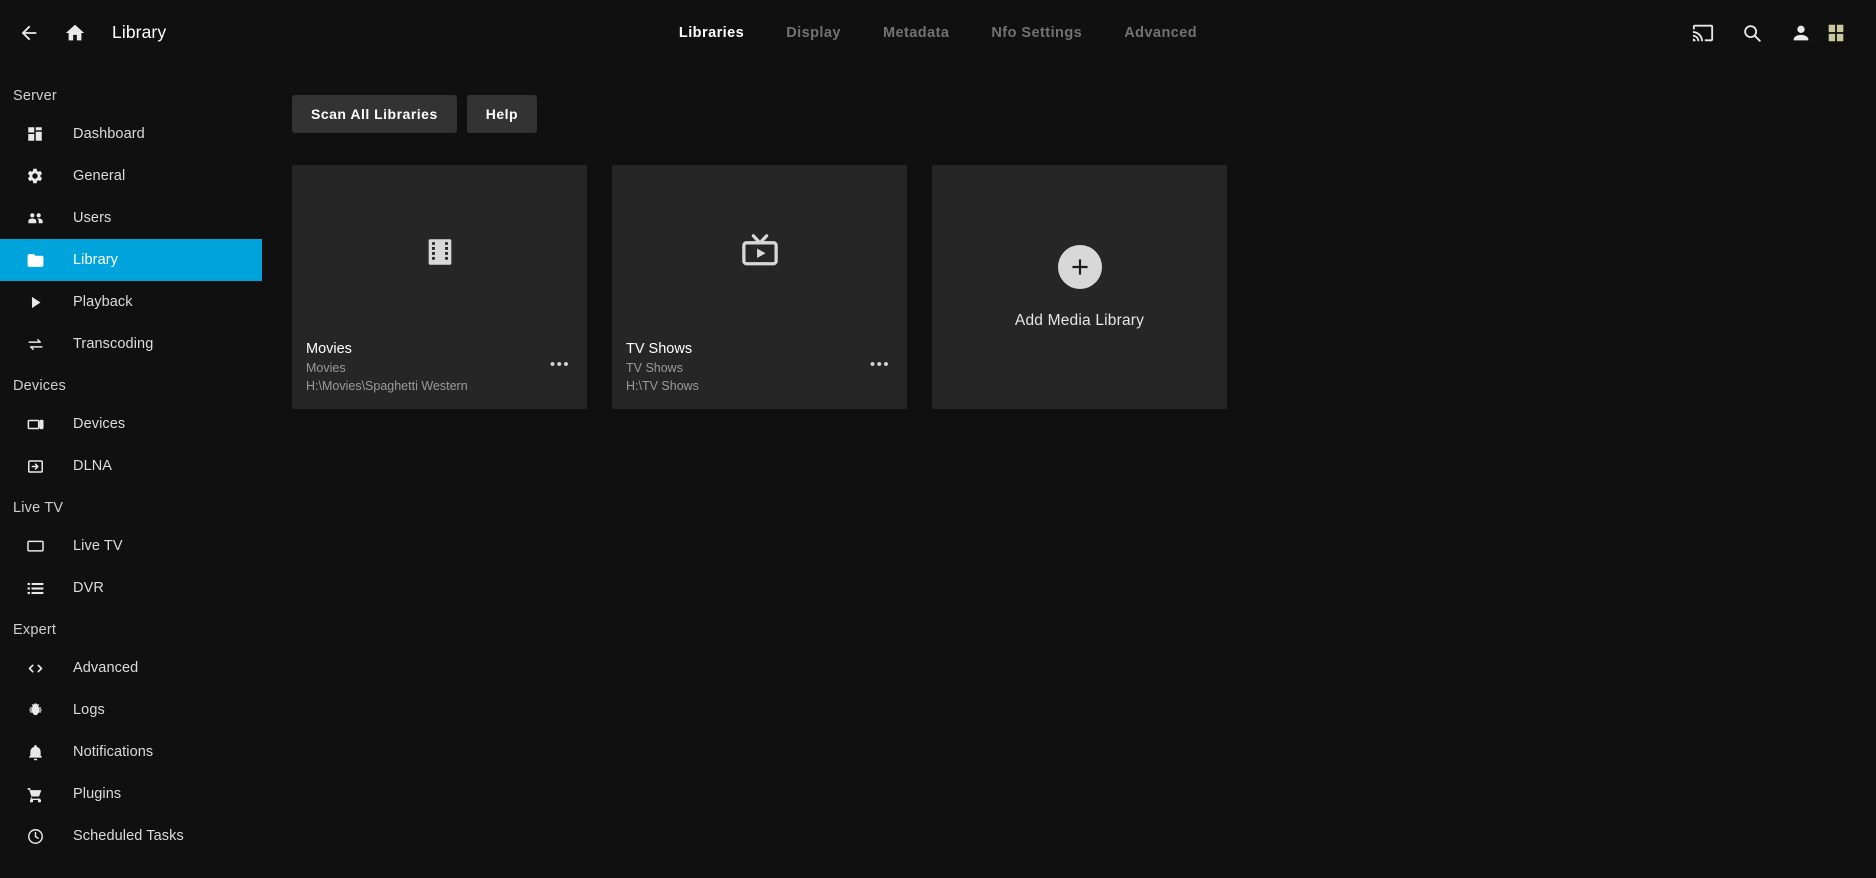  Describe the element at coordinates (35, 176) in the screenshot. I see `gear-icon` at that location.